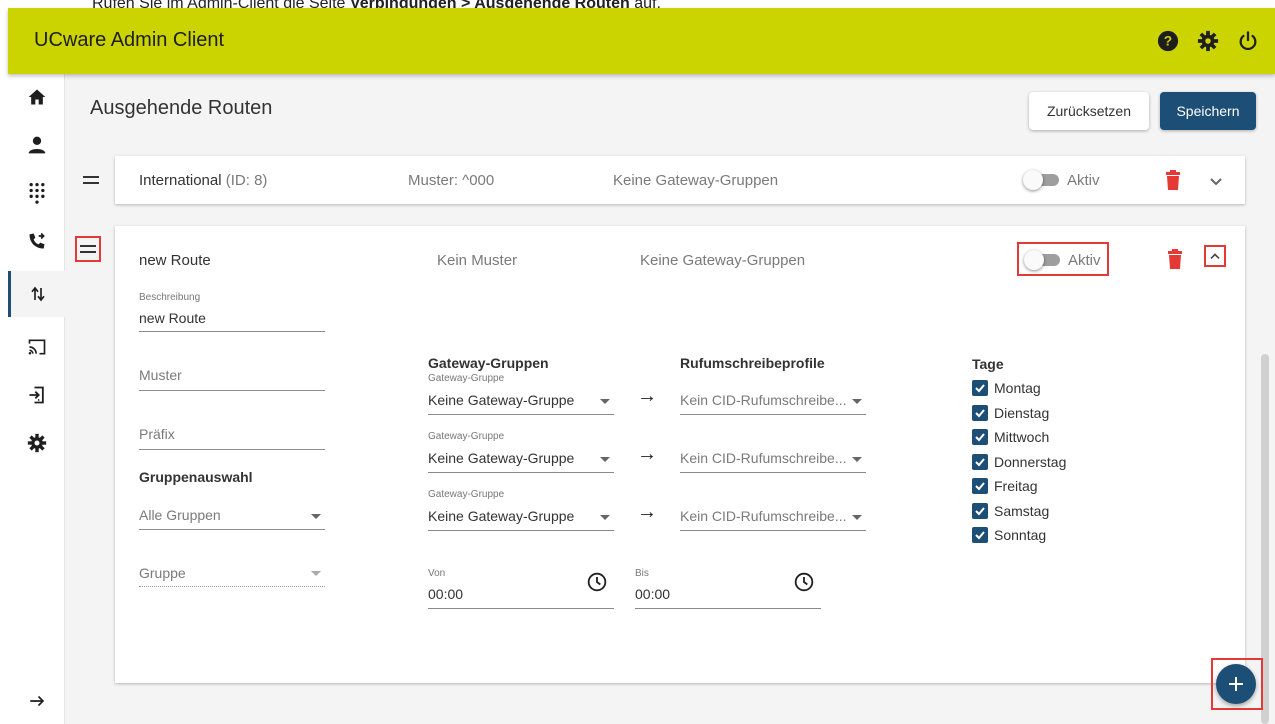 The width and height of the screenshot is (1275, 724). What do you see at coordinates (1248, 41) in the screenshot?
I see `power-icon` at bounding box center [1248, 41].